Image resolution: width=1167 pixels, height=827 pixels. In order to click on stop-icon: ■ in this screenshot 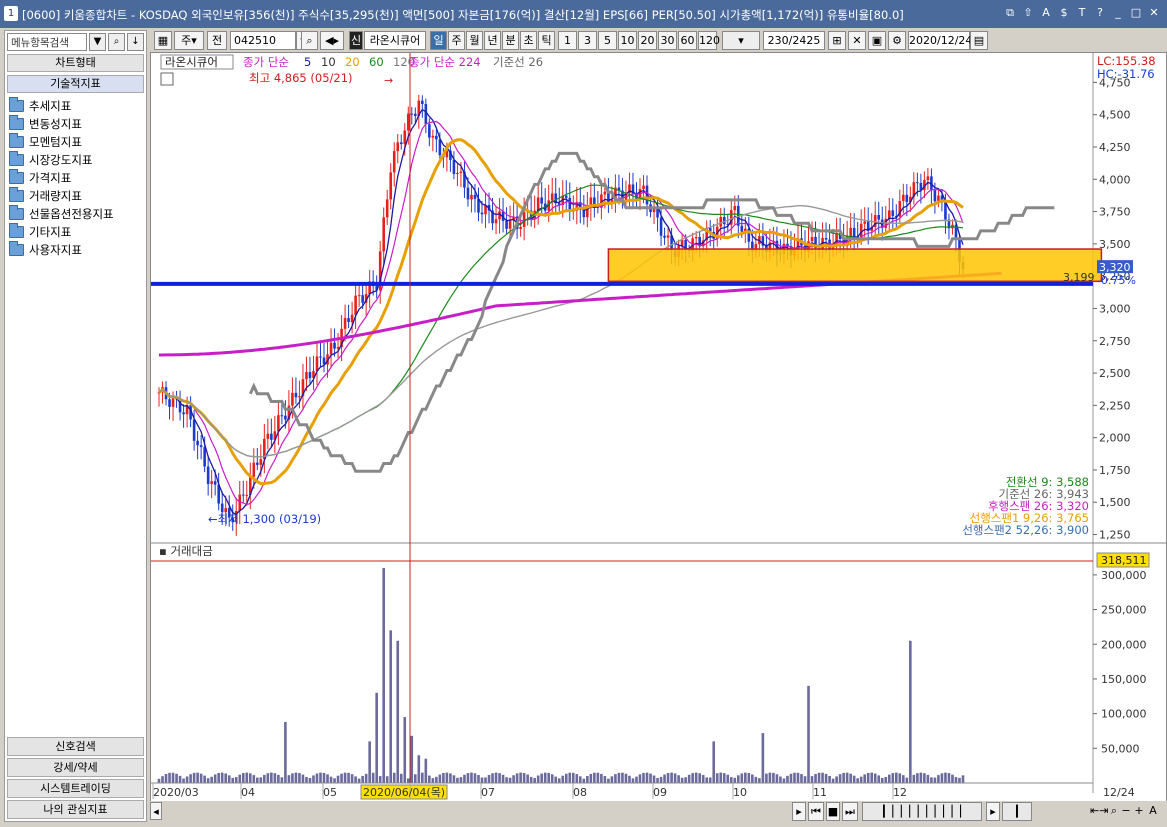, I will do `click(833, 811)`.